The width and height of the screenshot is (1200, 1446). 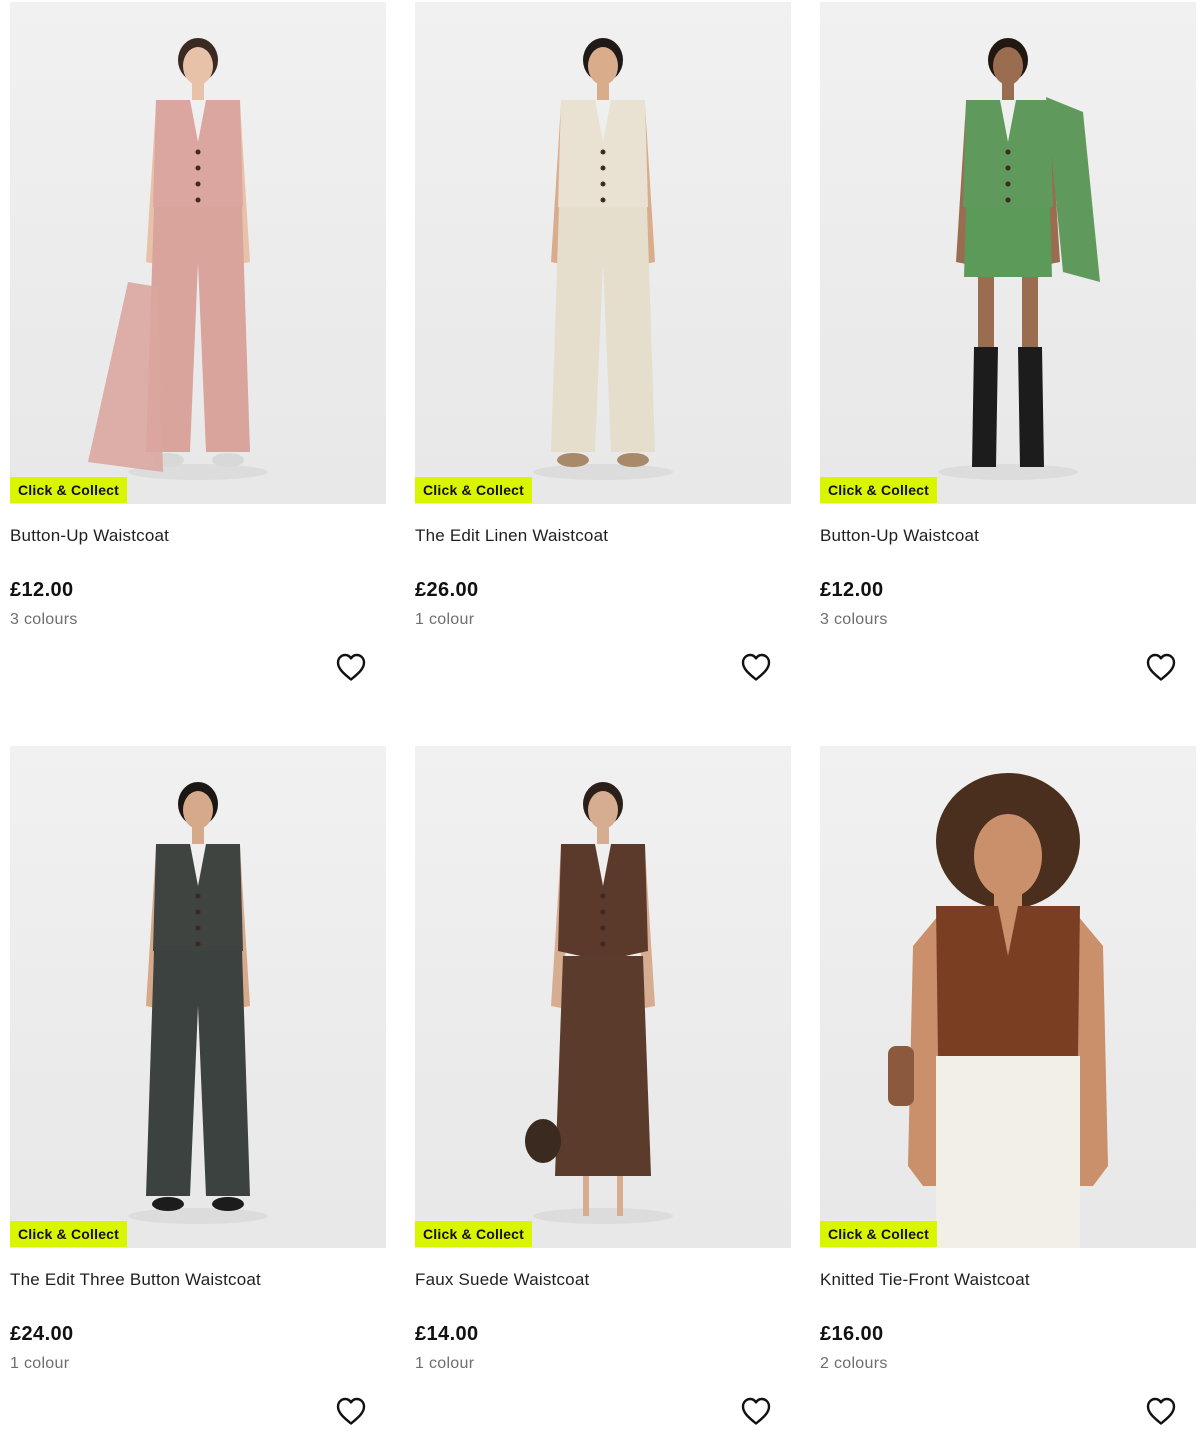 I want to click on product-name: The Edit Three Button Waistcoat, so click(x=135, y=1280).